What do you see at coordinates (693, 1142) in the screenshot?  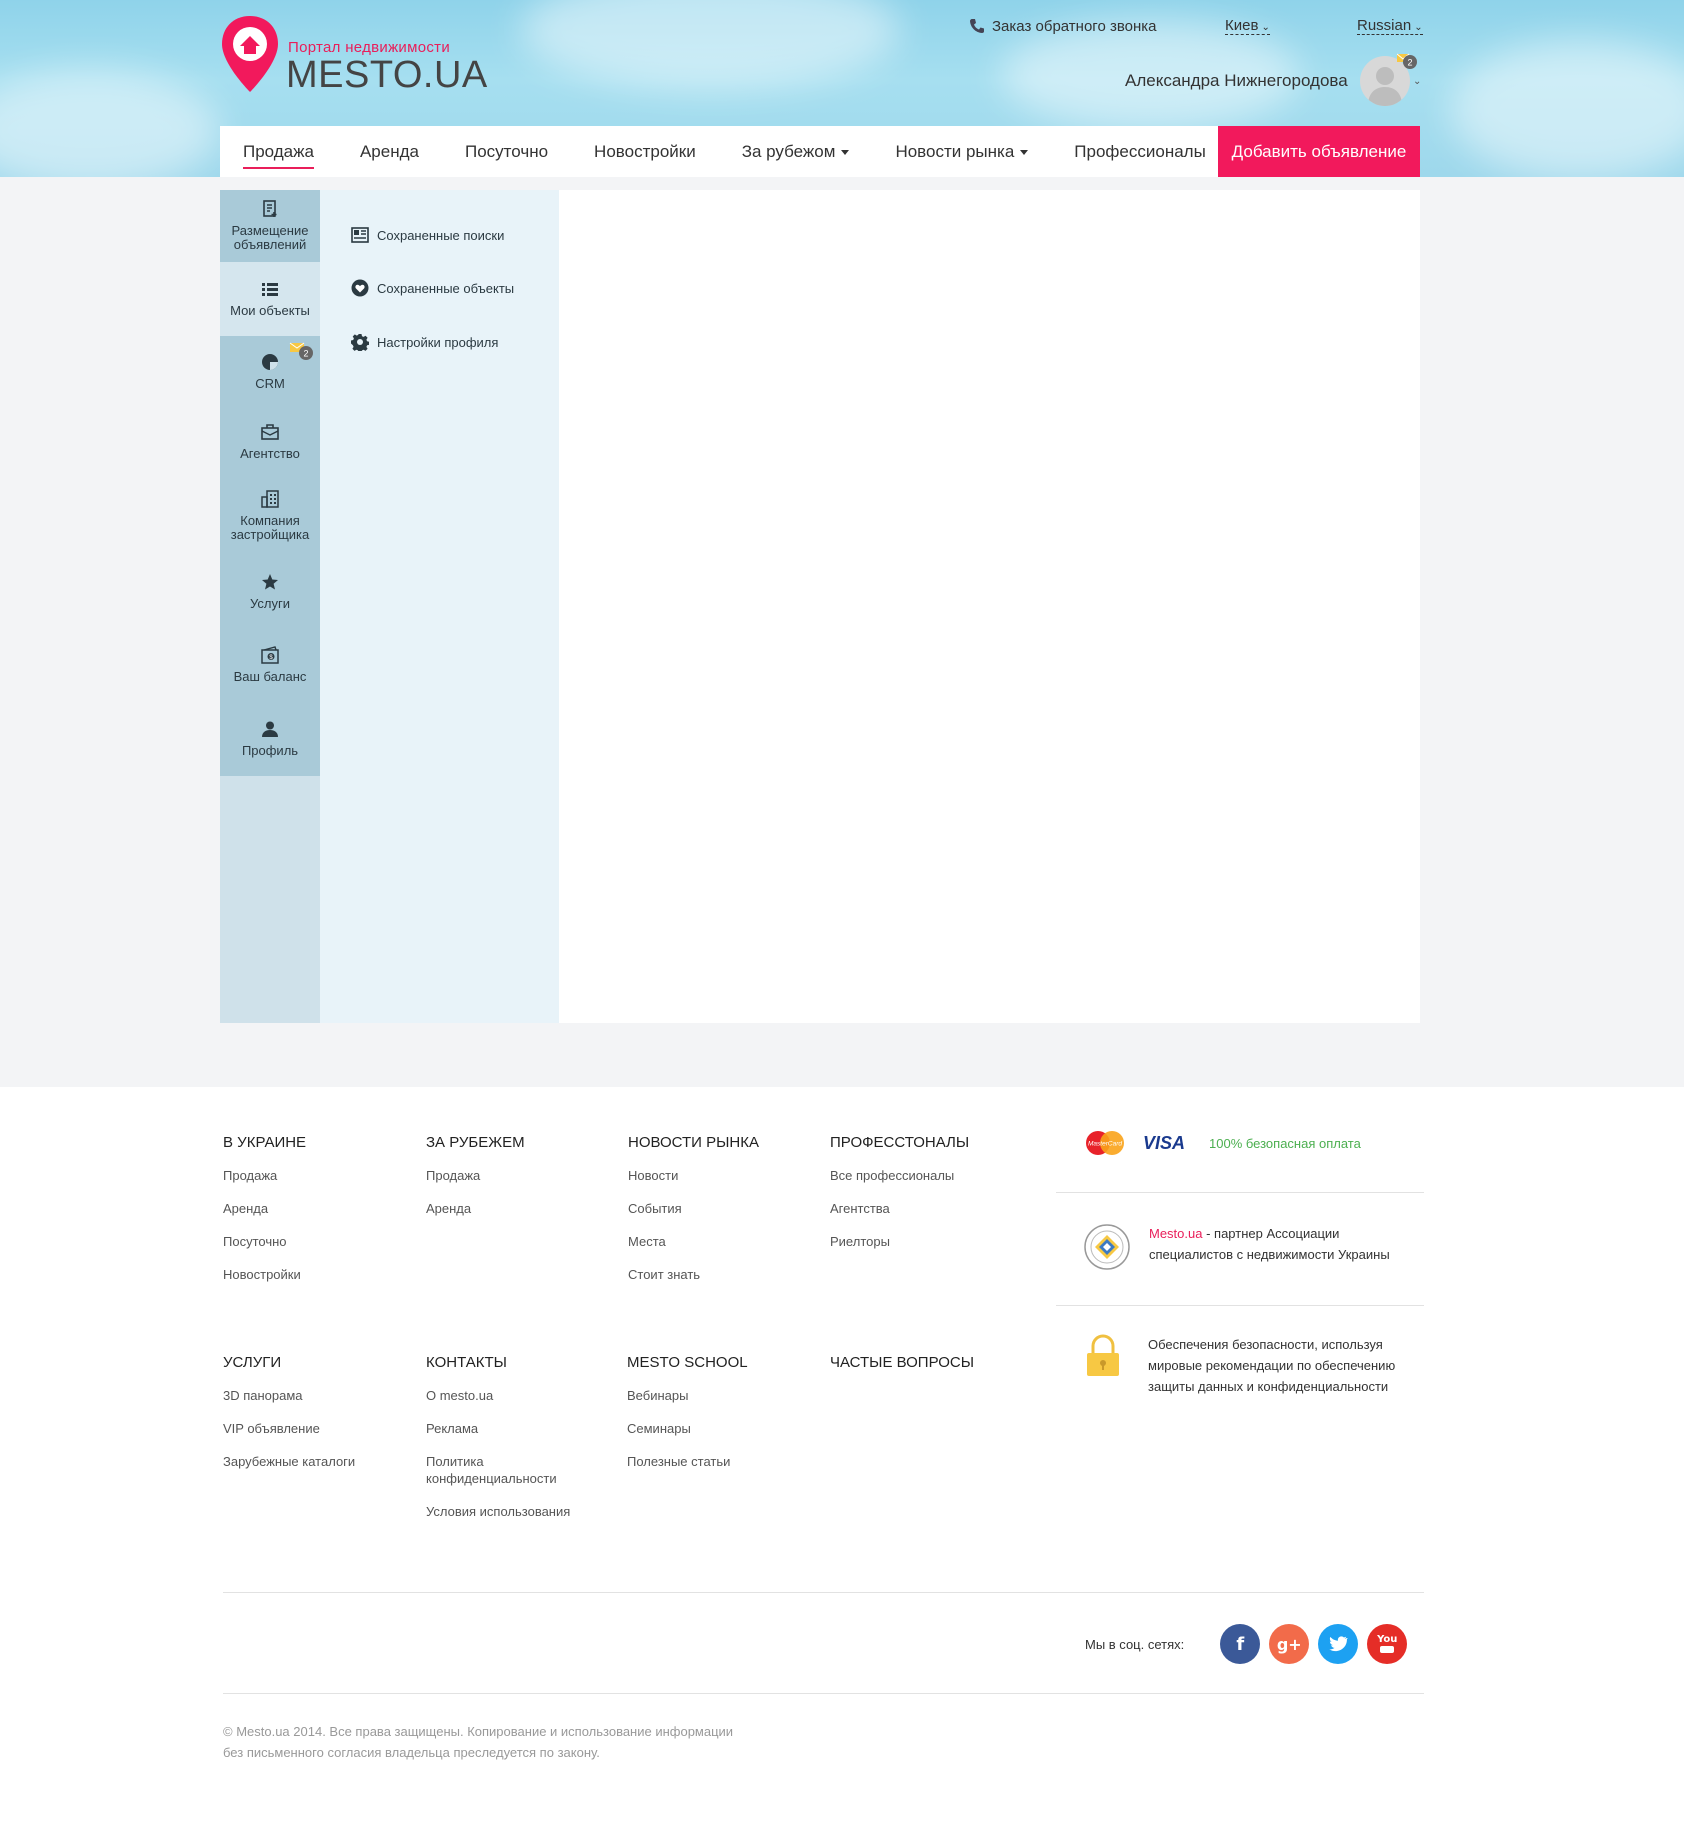 I see `footer-col-title: НОВОСТИ РЫНКА` at bounding box center [693, 1142].